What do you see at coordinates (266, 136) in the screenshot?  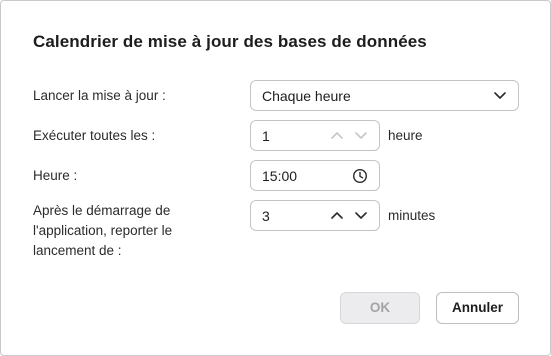 I see `interval-value: 1` at bounding box center [266, 136].